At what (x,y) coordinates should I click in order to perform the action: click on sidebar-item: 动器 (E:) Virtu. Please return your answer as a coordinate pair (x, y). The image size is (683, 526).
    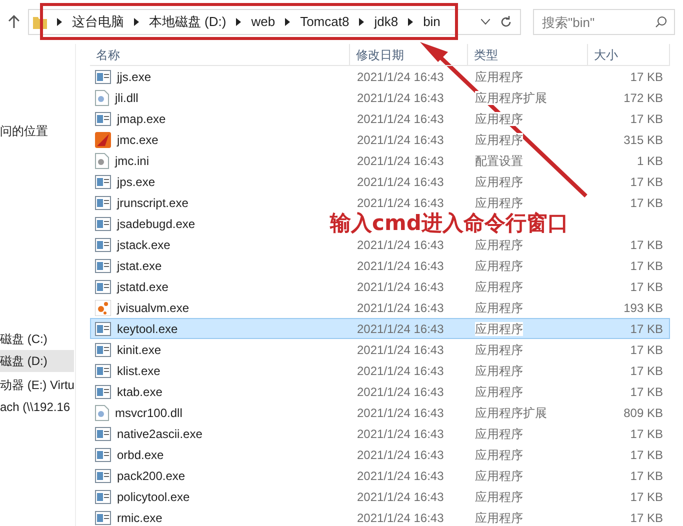
    Looking at the image, I should click on (38, 385).